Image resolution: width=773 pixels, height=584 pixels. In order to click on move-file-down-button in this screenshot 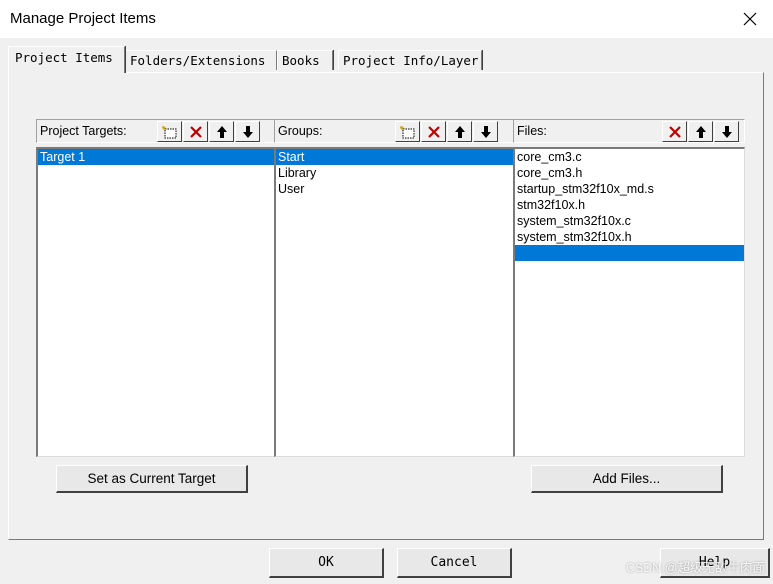, I will do `click(726, 131)`.